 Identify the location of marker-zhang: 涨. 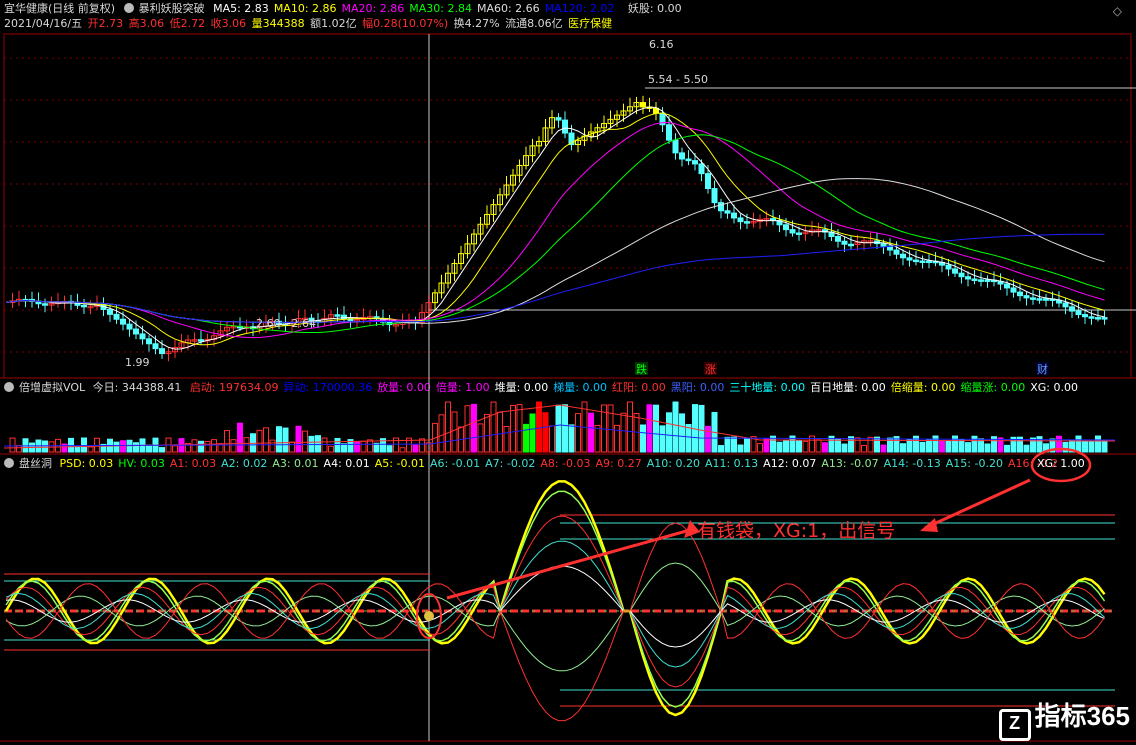
(710, 369).